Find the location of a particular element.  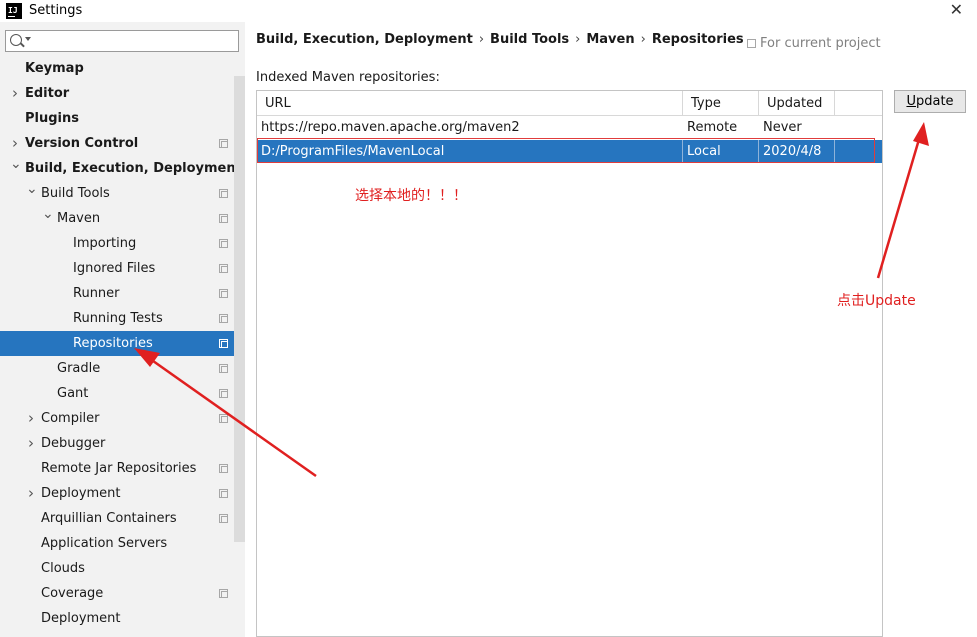

sidebar-item: Deployment is located at coordinates (116, 618).